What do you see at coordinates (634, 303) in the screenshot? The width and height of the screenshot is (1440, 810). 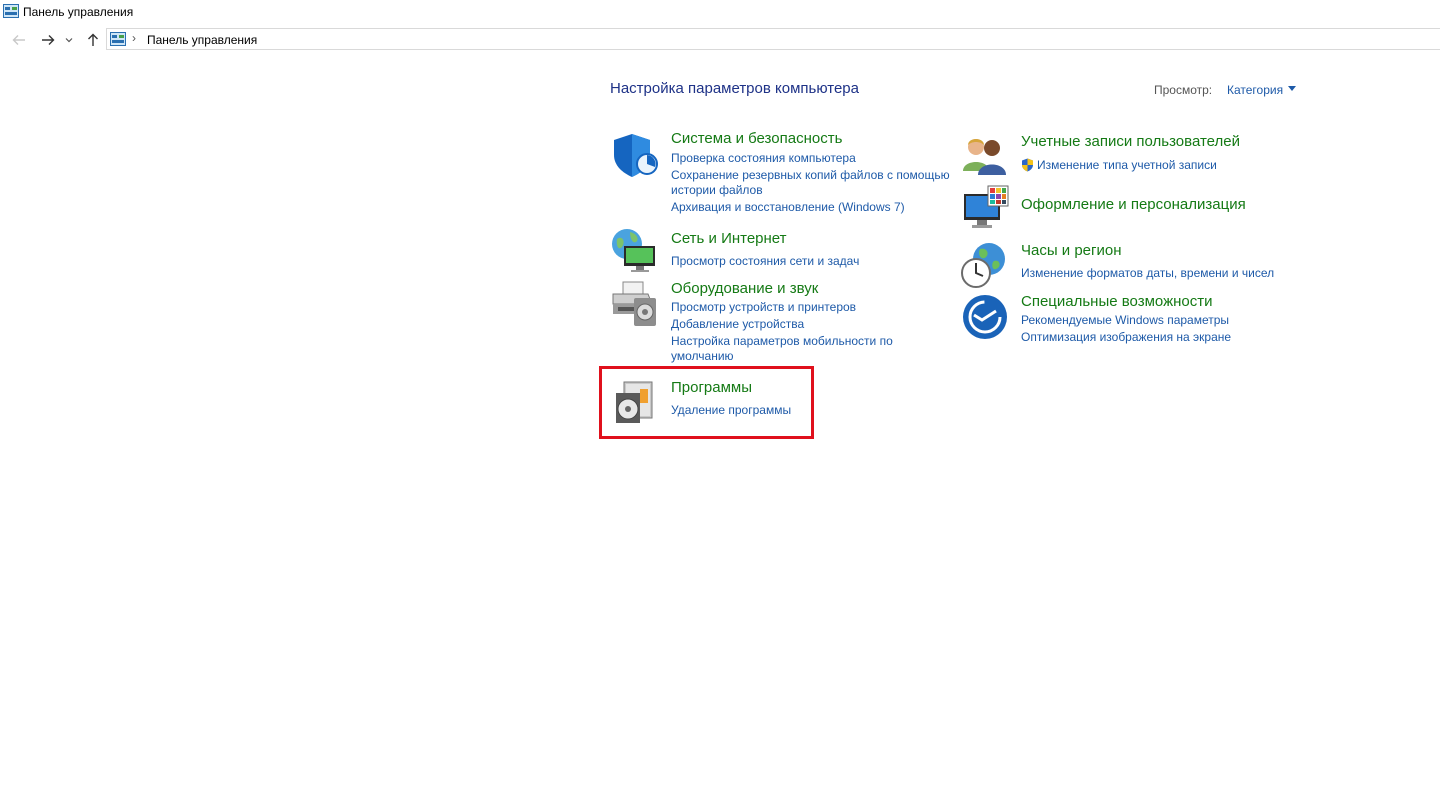 I see `printer-icon` at bounding box center [634, 303].